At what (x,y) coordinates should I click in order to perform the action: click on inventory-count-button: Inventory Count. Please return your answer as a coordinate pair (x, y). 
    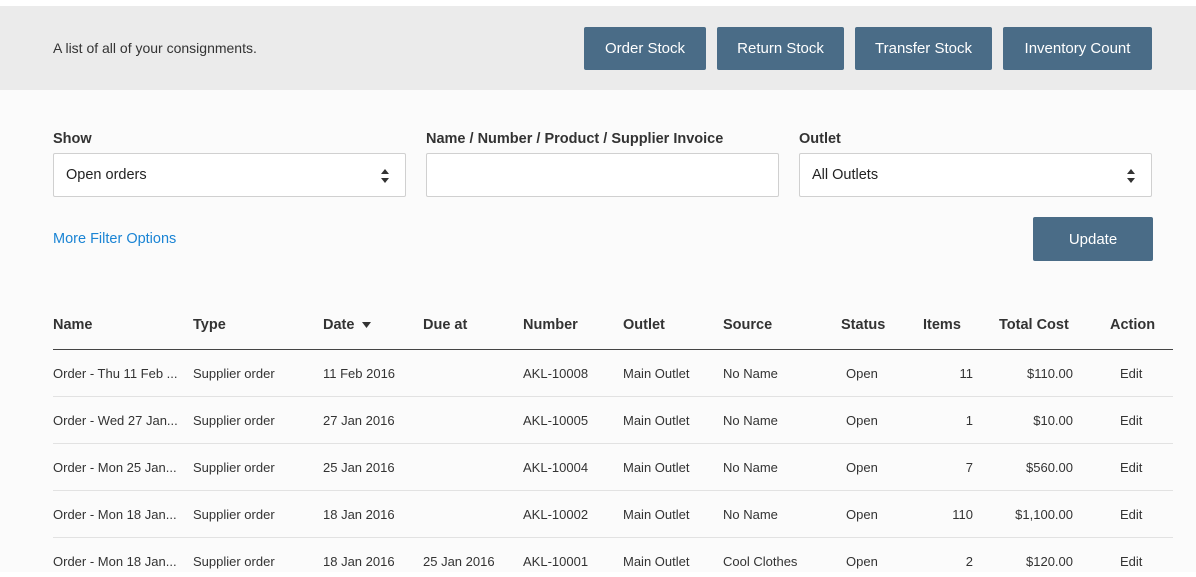
    Looking at the image, I should click on (1077, 48).